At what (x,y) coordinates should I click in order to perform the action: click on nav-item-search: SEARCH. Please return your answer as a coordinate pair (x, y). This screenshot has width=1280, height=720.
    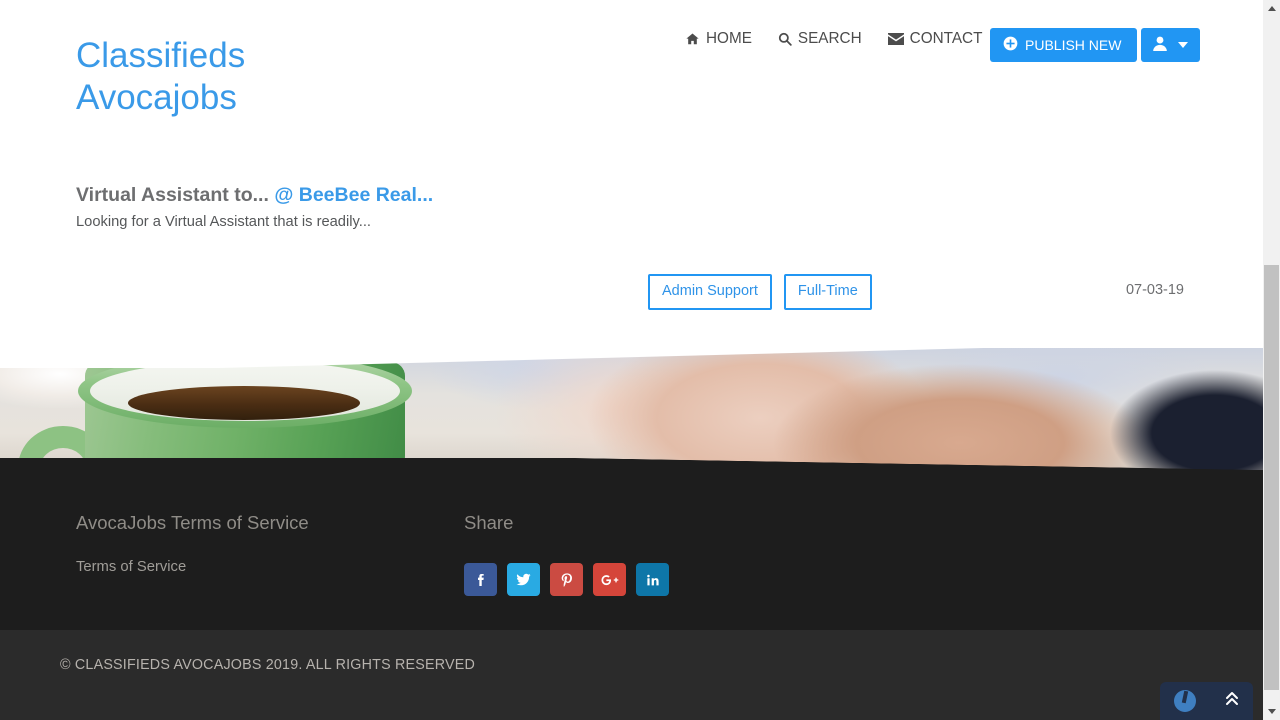
    Looking at the image, I should click on (820, 39).